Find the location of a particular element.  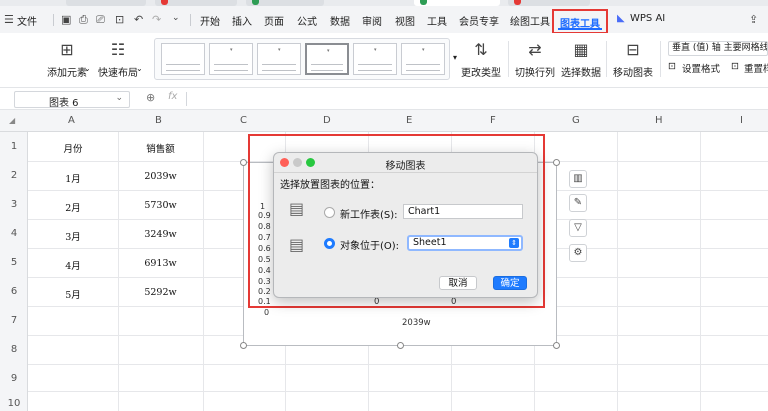

menu-icon: ☰ is located at coordinates (9, 19).